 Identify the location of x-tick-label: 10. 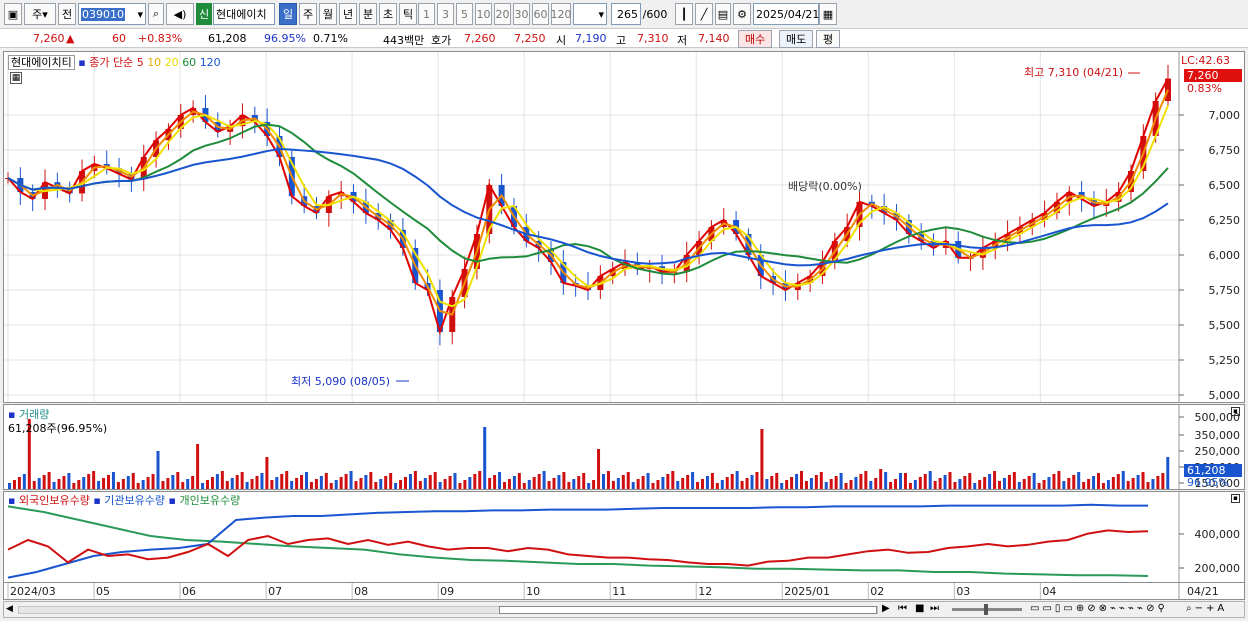
(533, 591).